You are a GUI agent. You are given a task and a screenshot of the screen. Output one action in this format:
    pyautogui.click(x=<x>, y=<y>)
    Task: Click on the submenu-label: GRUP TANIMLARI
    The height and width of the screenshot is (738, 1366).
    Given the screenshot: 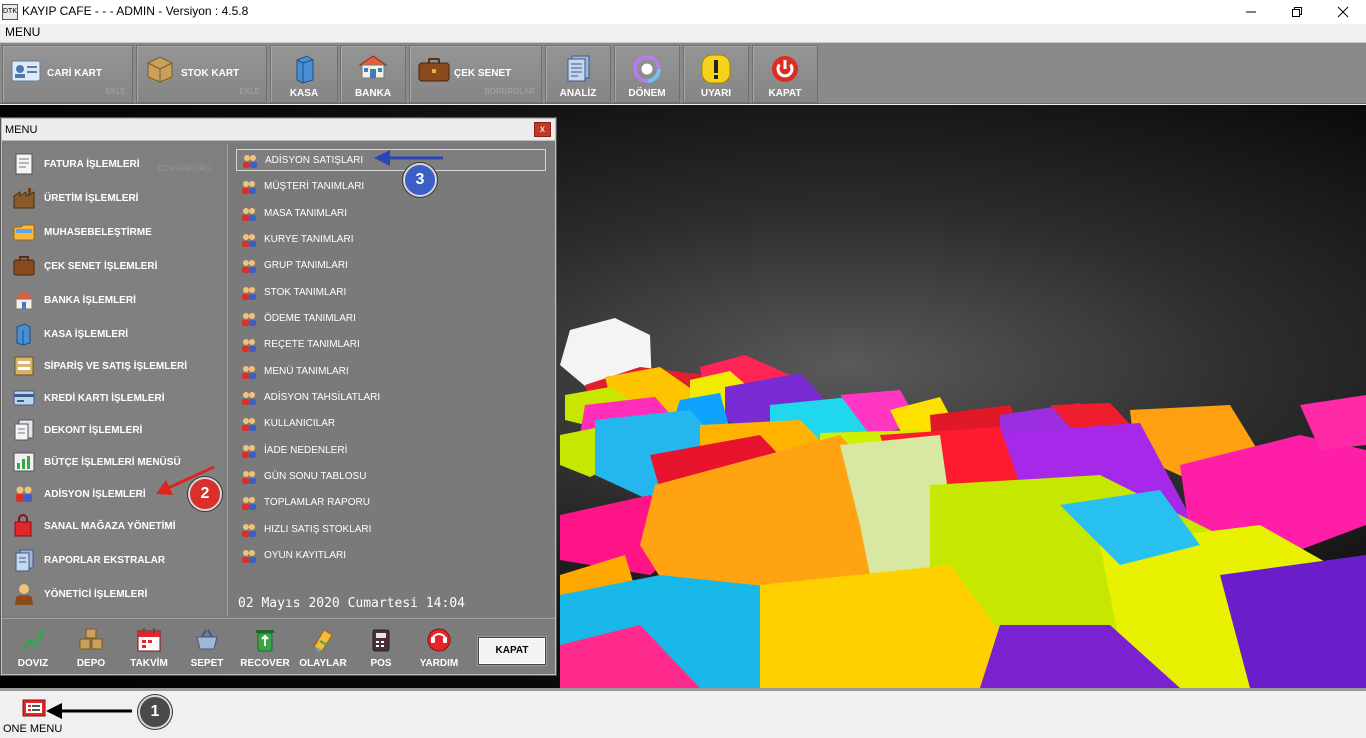 What is the action you would take?
    pyautogui.click(x=306, y=265)
    